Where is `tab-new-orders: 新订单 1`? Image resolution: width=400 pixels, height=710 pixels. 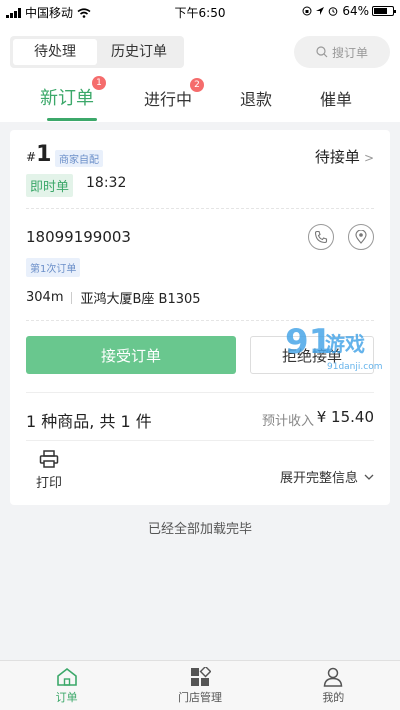
tab-new-orders: 新订单 1 is located at coordinates (73, 93).